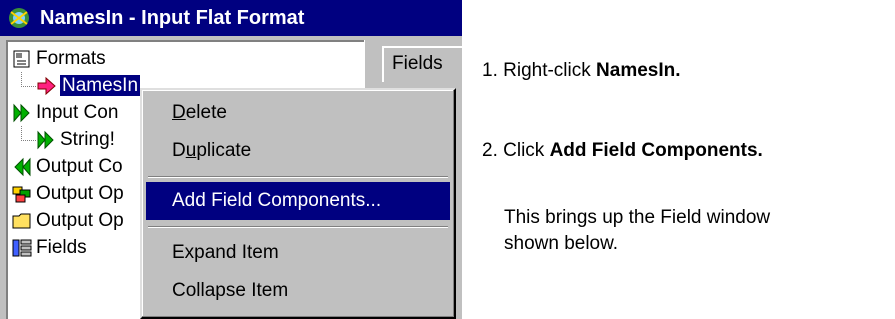 Image resolution: width=895 pixels, height=319 pixels. What do you see at coordinates (21, 194) in the screenshot?
I see `multicolor-icon` at bounding box center [21, 194].